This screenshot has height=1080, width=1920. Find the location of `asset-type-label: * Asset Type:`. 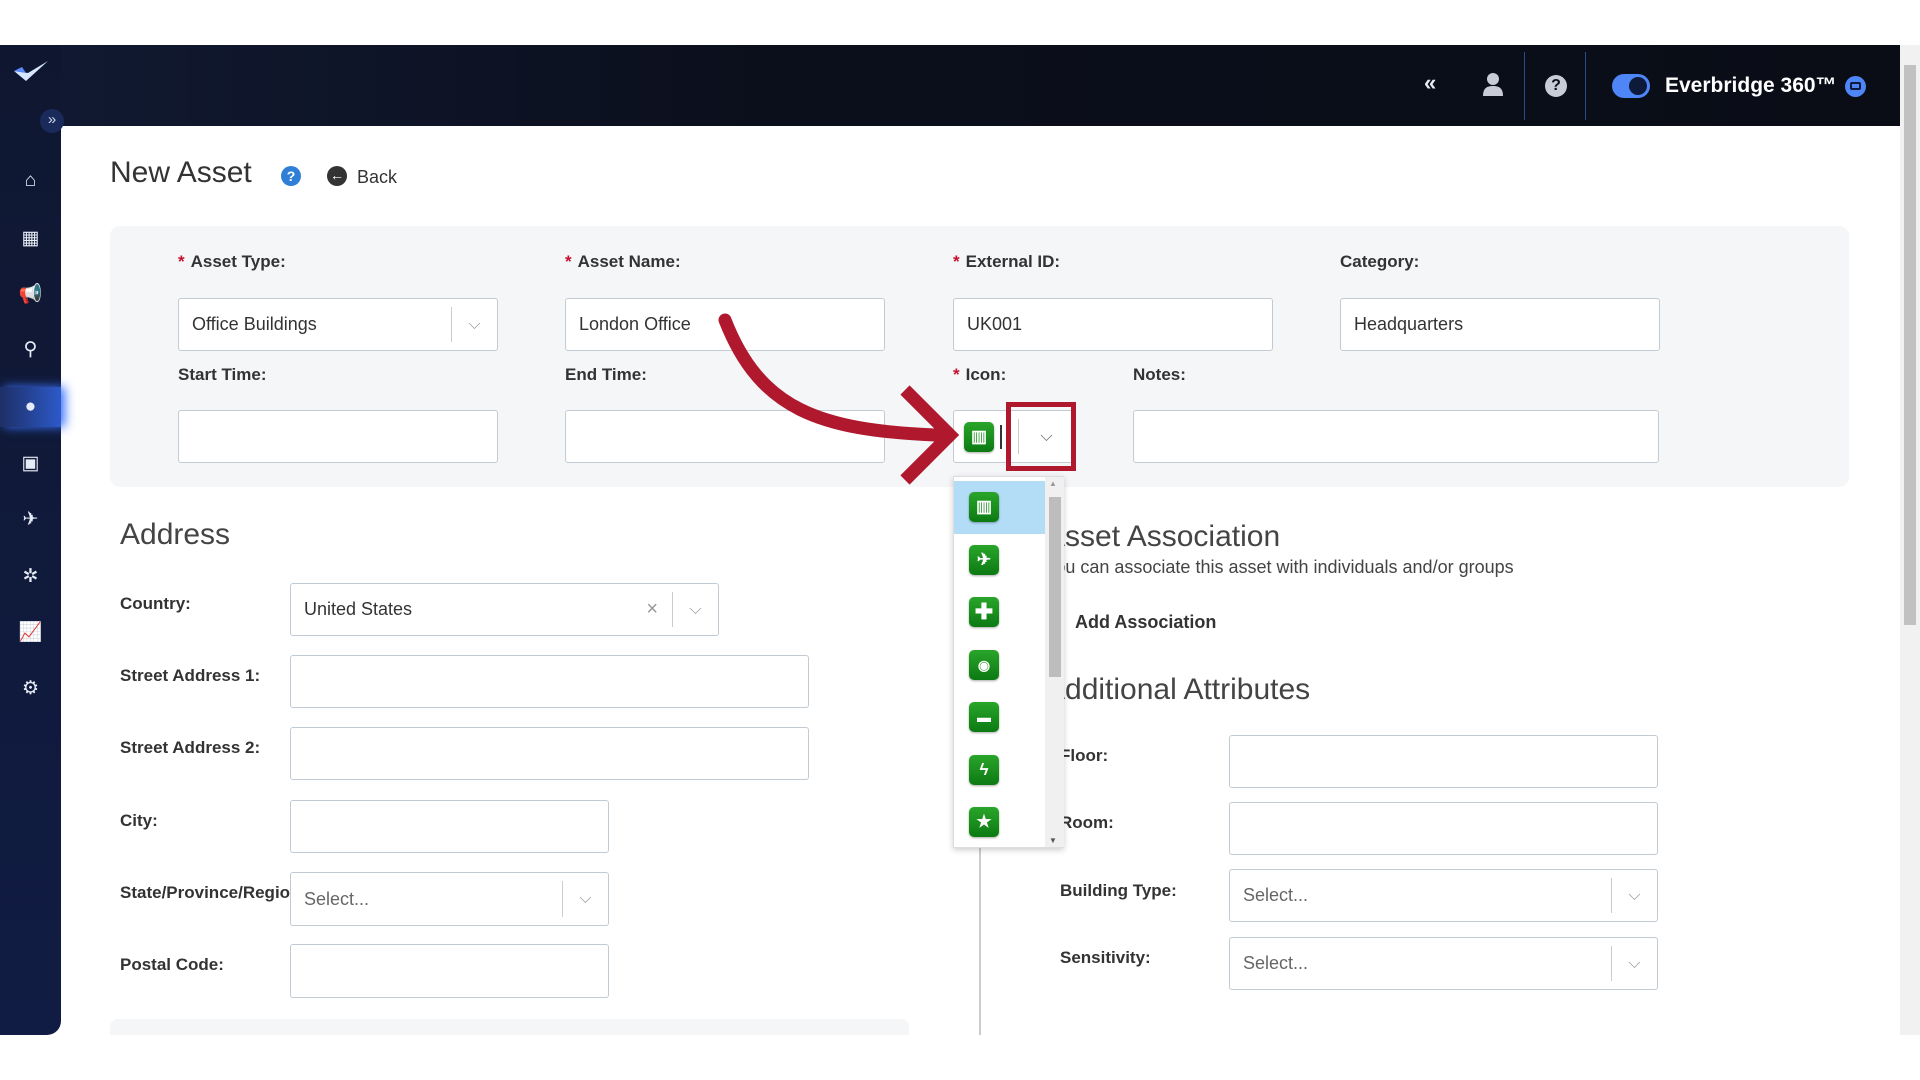

asset-type-label: * Asset Type: is located at coordinates (232, 261).